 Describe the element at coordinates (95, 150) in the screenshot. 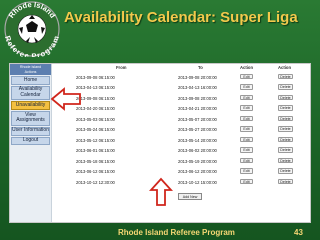

I see `from-datetime: 2013-06-01 06:15:00` at that location.